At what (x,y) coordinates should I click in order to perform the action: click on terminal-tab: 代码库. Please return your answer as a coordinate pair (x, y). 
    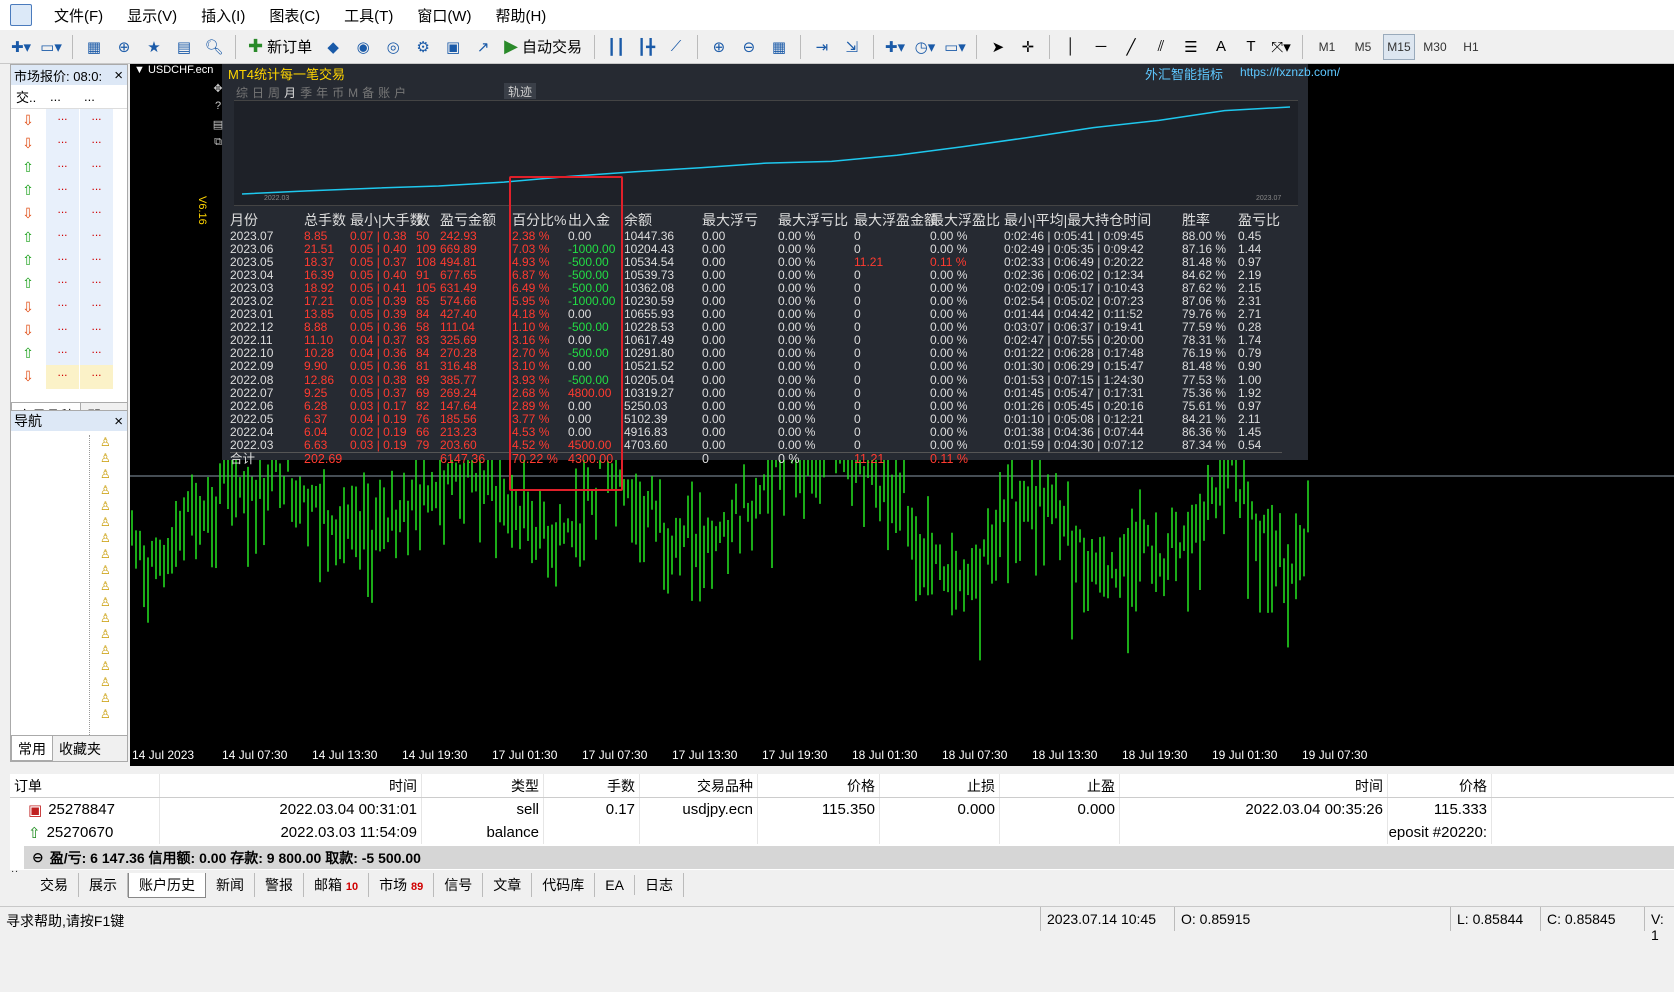
    Looking at the image, I should click on (564, 885).